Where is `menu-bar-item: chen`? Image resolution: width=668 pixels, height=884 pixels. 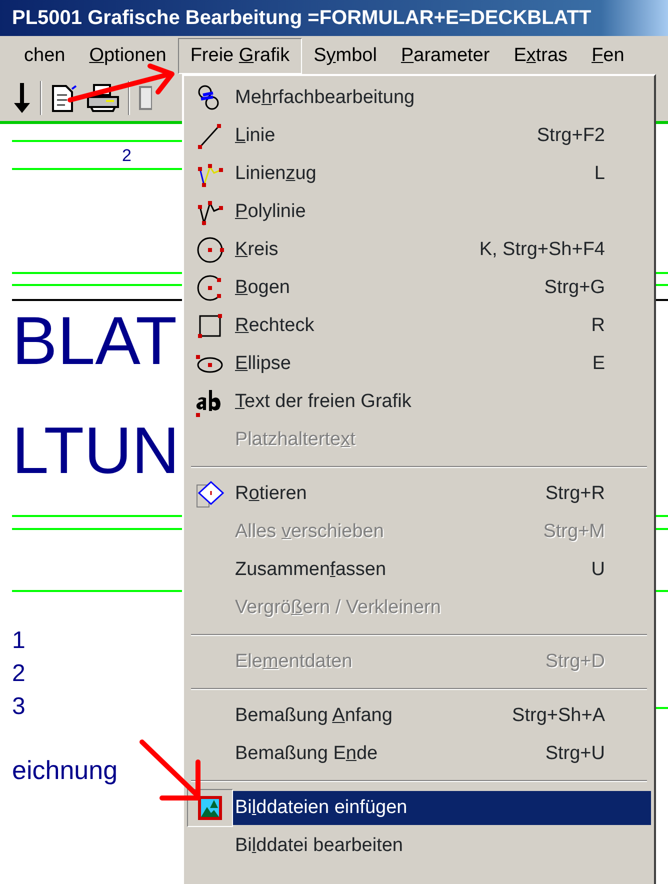 menu-bar-item: chen is located at coordinates (45, 56).